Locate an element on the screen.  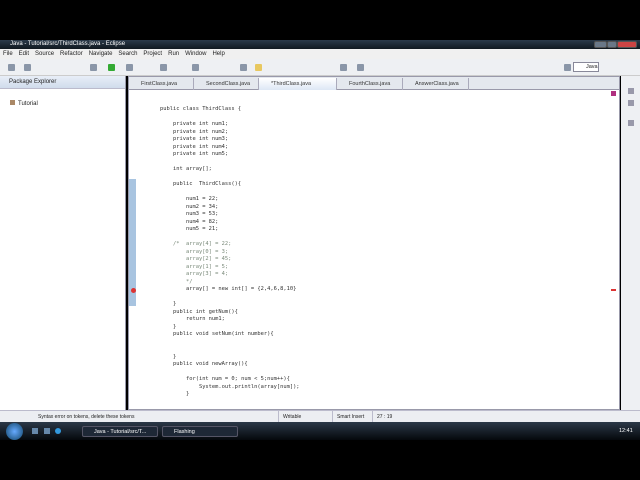
code-line: public int getNum(){ is located at coordinates (199, 313).